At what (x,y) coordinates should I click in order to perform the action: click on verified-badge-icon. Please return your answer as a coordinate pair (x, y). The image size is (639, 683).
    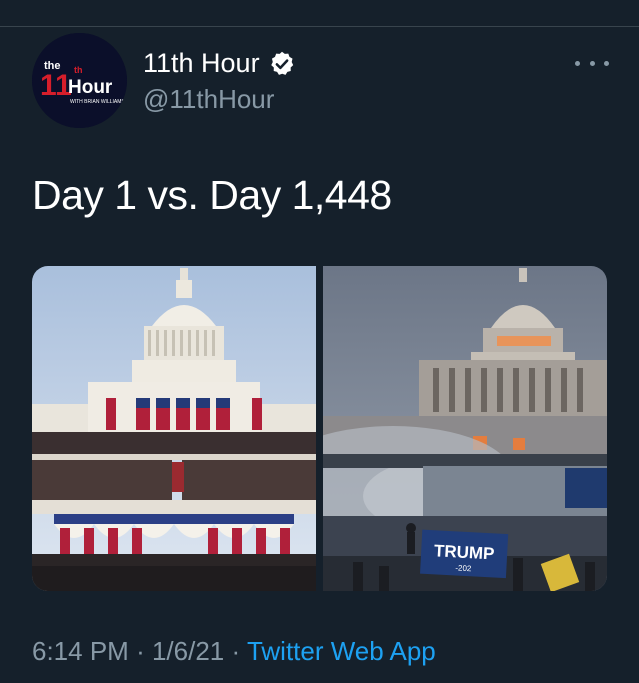
    Looking at the image, I should click on (282, 64).